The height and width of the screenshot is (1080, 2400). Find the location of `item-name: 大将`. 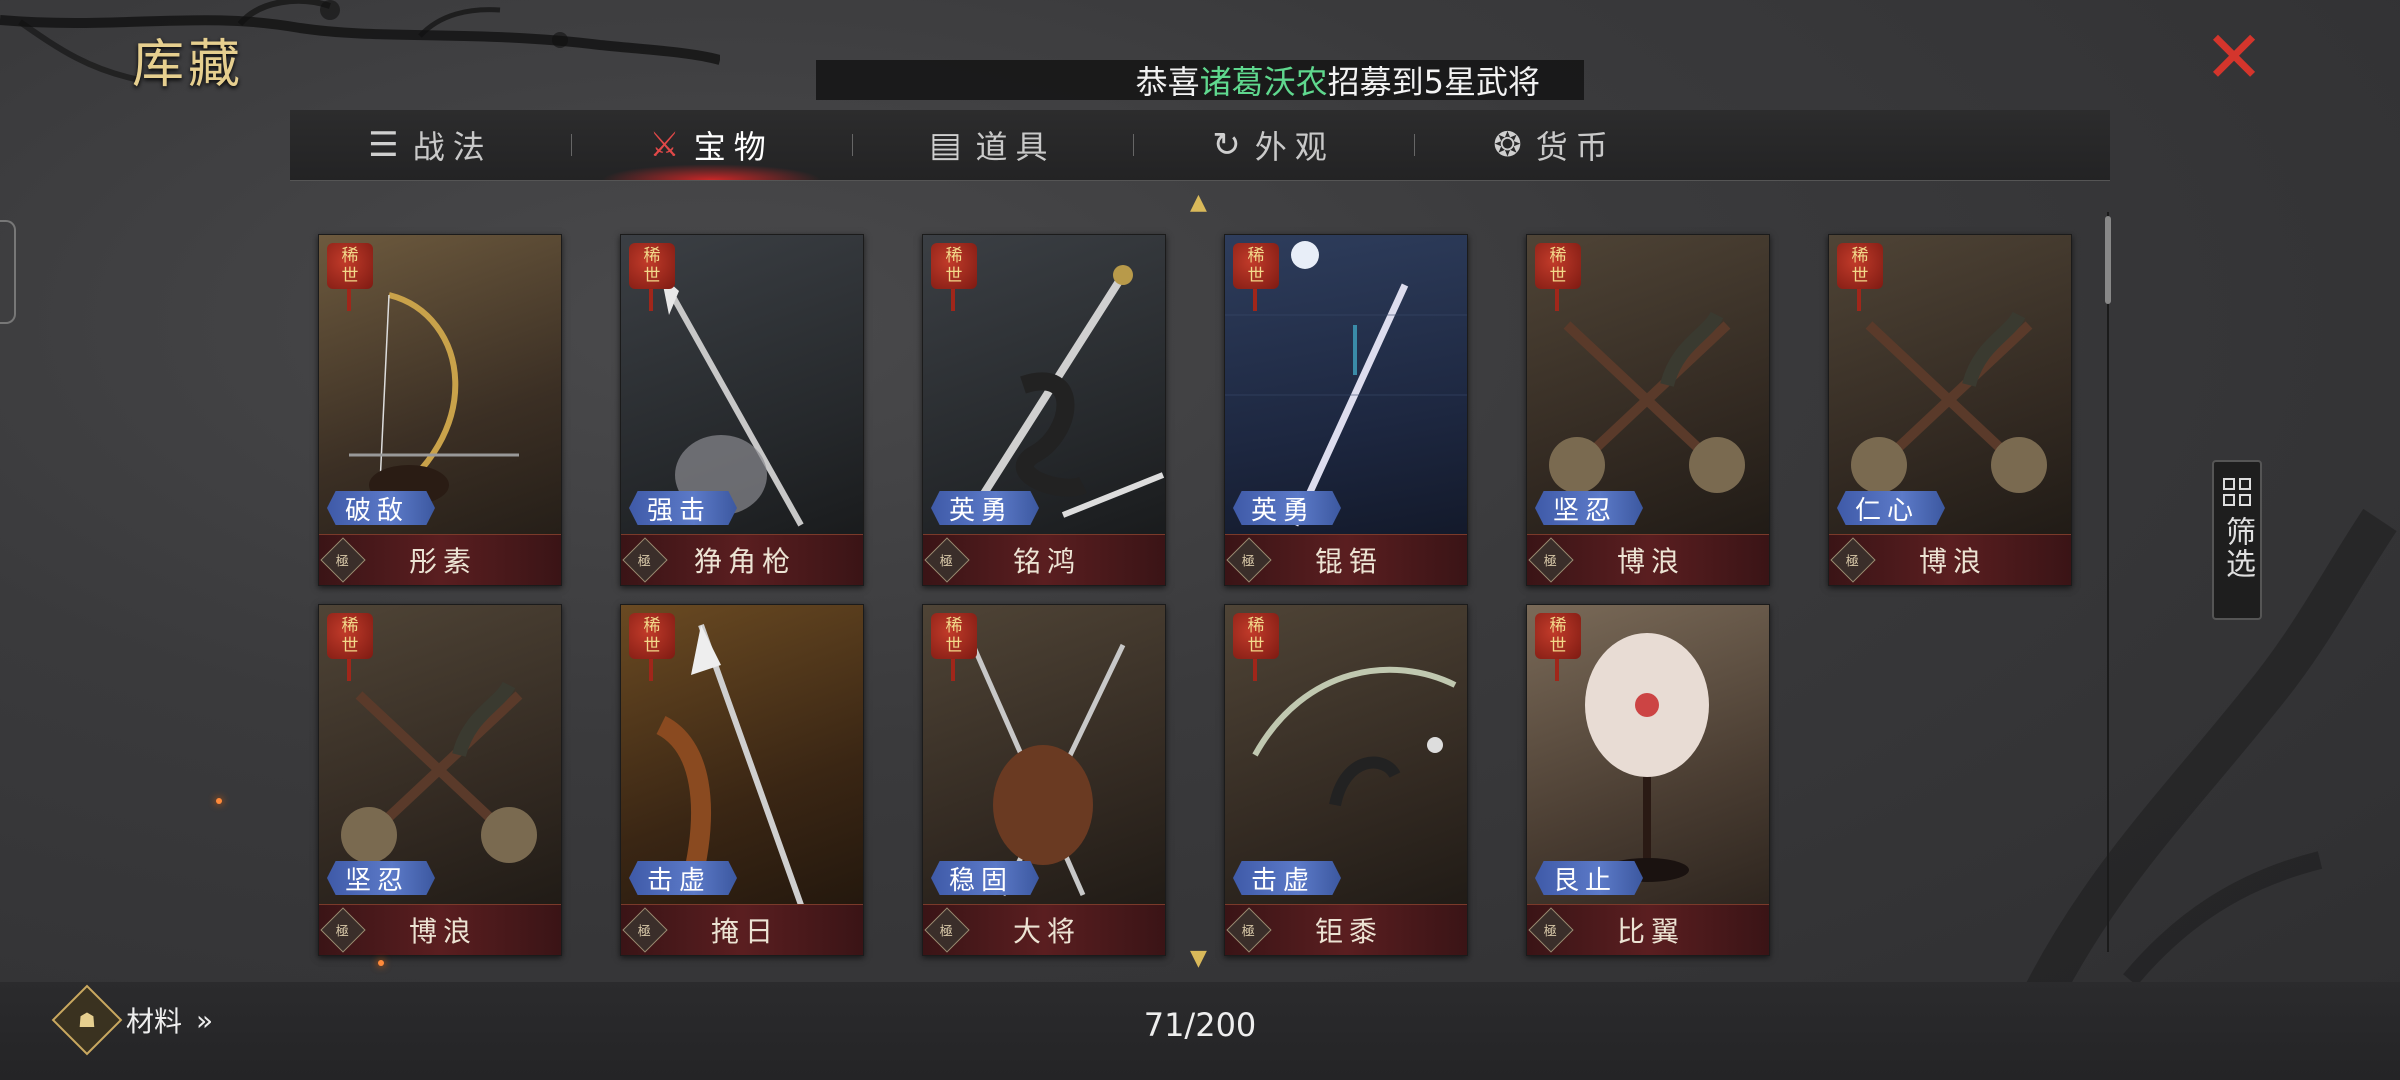

item-name: 大将 is located at coordinates (1046, 931).